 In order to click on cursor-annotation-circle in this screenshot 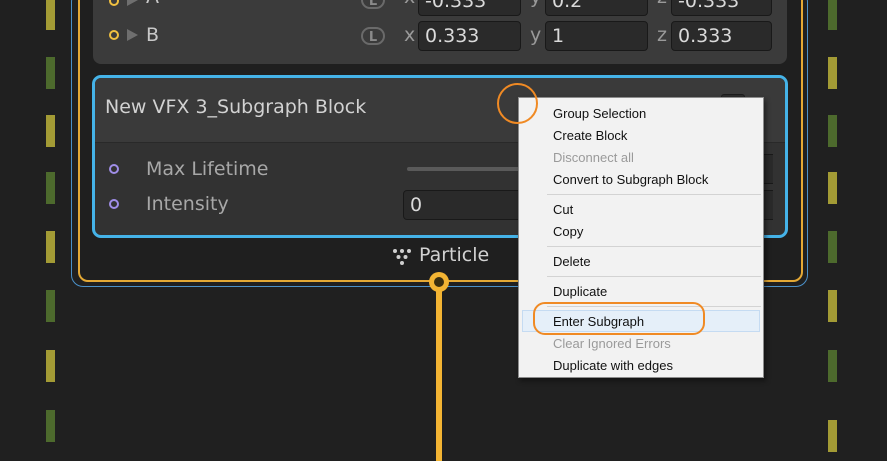, I will do `click(517, 103)`.